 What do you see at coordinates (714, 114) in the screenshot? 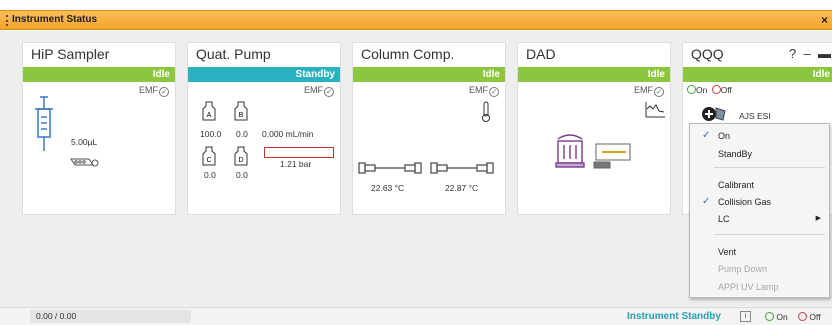
I see `ion-source-icon` at bounding box center [714, 114].